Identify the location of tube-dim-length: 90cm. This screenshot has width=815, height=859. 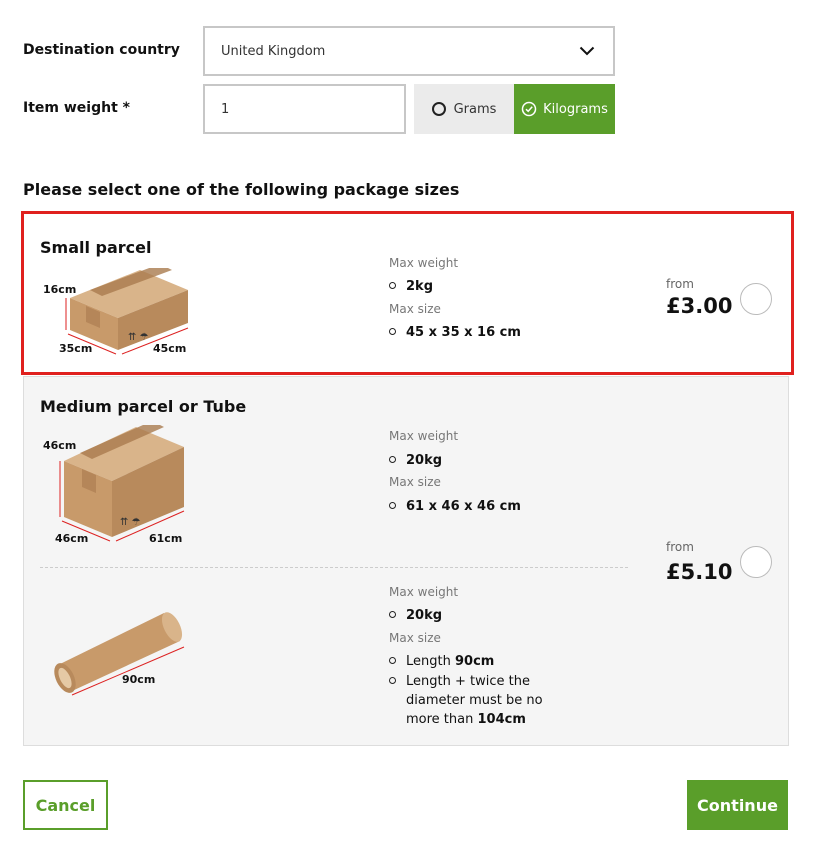
(139, 679).